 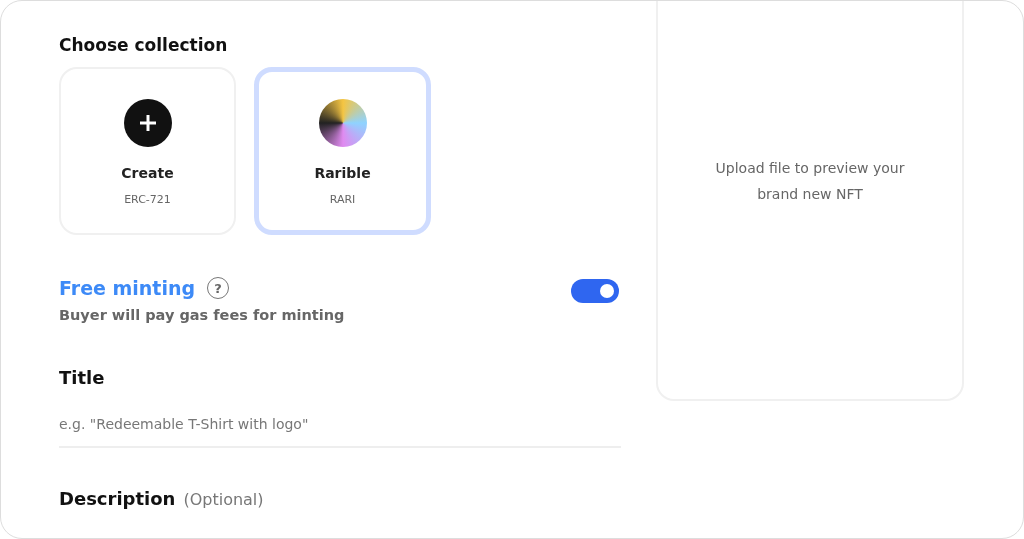 What do you see at coordinates (147, 123) in the screenshot?
I see `plus-icon` at bounding box center [147, 123].